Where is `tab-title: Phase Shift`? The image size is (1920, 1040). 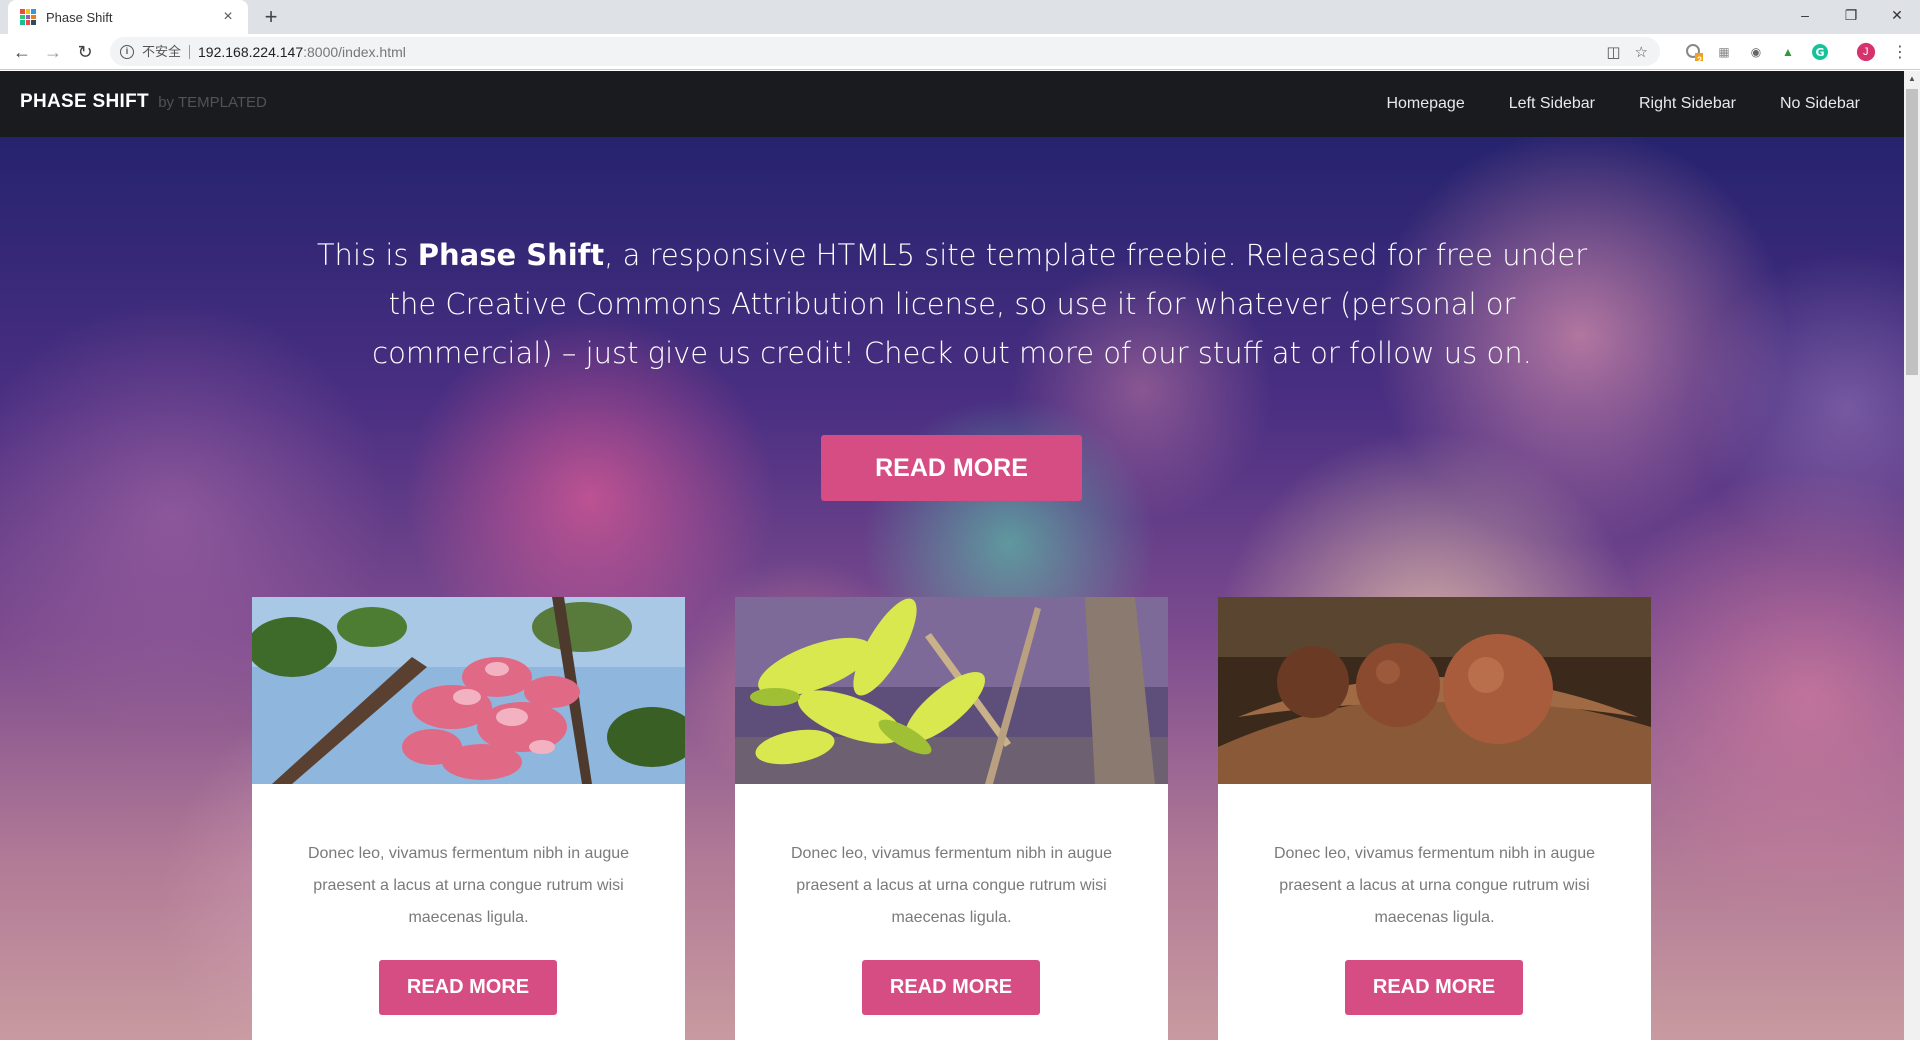
tab-title: Phase Shift is located at coordinates (79, 17).